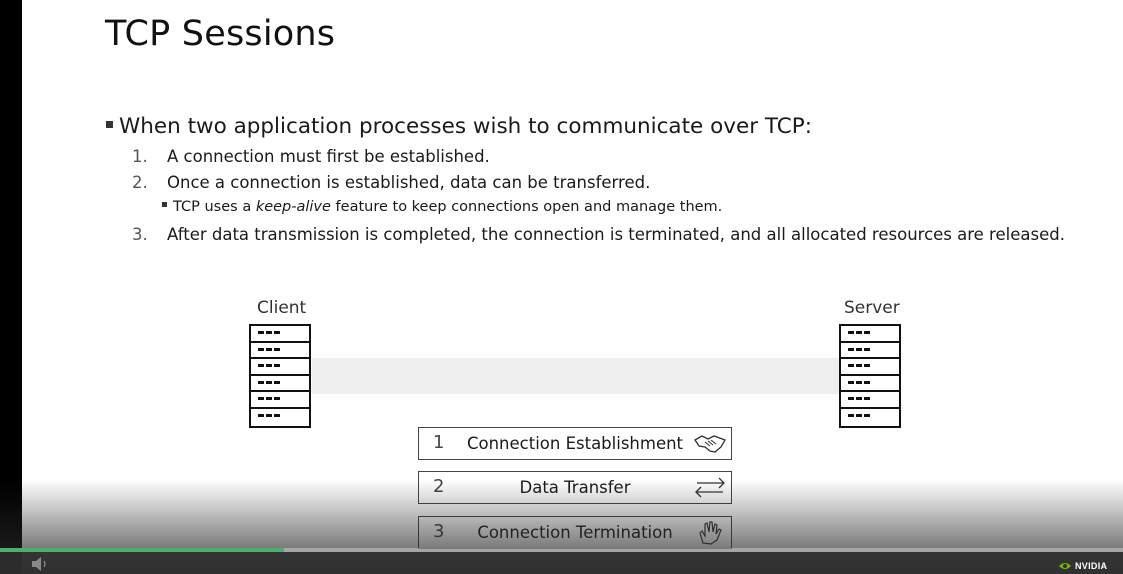  I want to click on client-label: Client, so click(282, 308).